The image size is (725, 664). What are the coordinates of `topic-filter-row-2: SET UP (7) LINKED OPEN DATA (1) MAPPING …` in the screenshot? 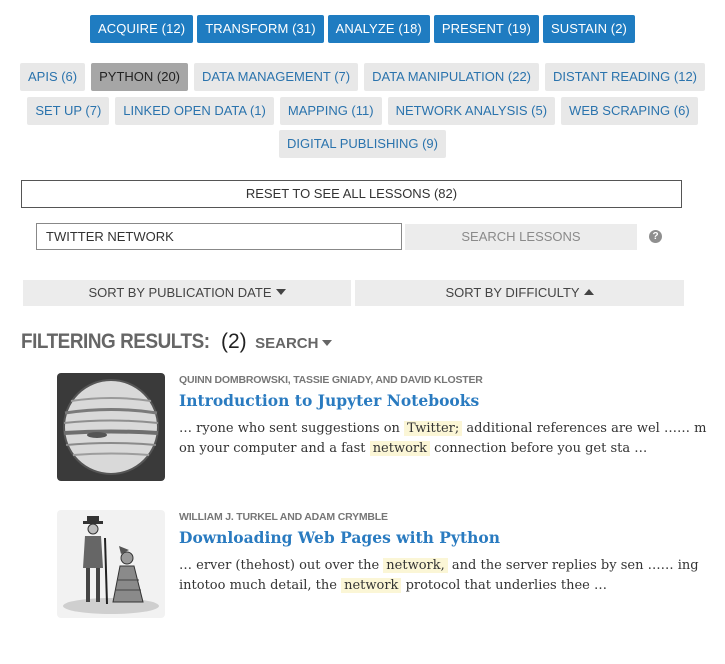 It's located at (362, 111).